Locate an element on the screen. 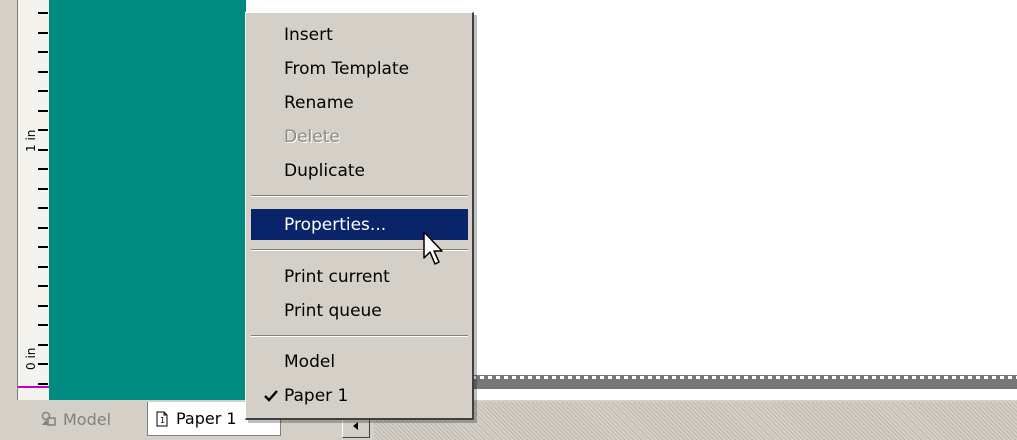 This screenshot has height=440, width=1017. svg-text: 1 is located at coordinates (162, 420).